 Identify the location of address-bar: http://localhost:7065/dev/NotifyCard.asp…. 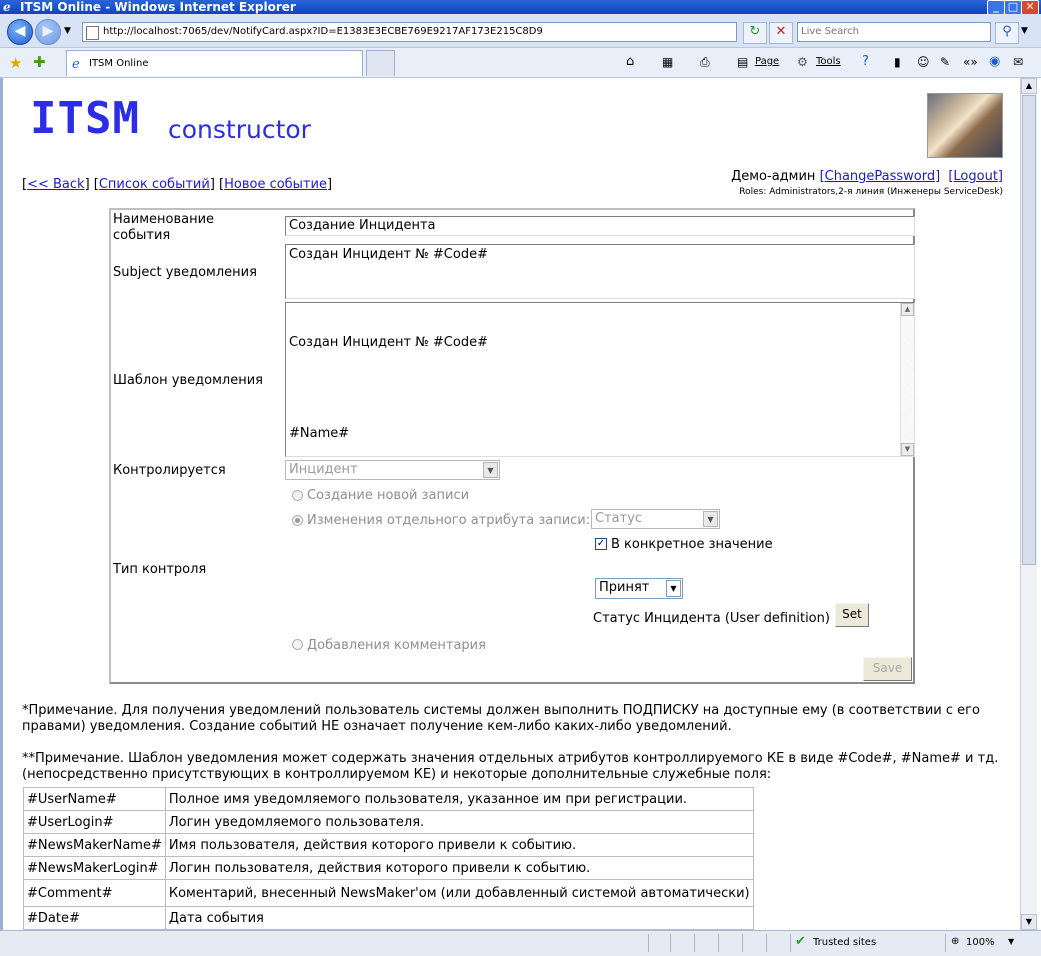
(409, 32).